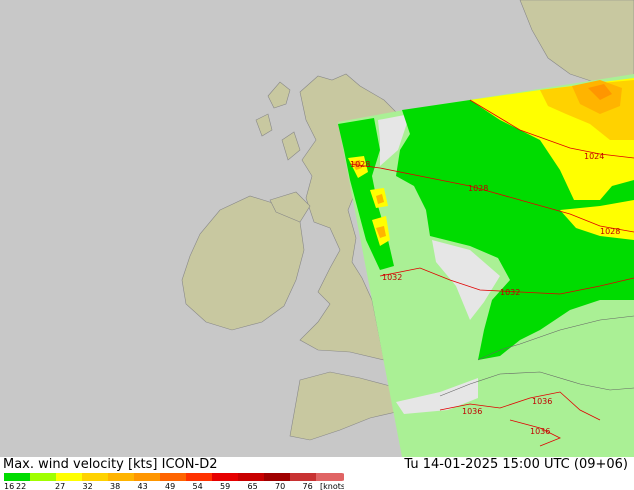 The height and width of the screenshot is (490, 634). Describe the element at coordinates (280, 486) in the screenshot. I see `scale-tick-label: 70` at that location.